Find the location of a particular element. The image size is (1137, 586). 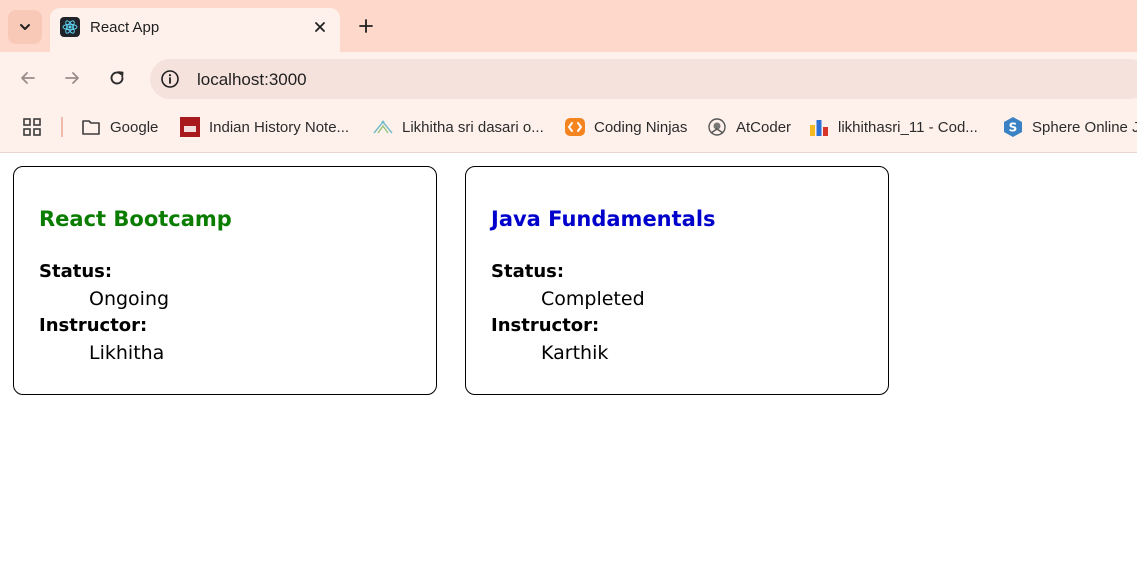

instructor-value: Karthik is located at coordinates (575, 353).